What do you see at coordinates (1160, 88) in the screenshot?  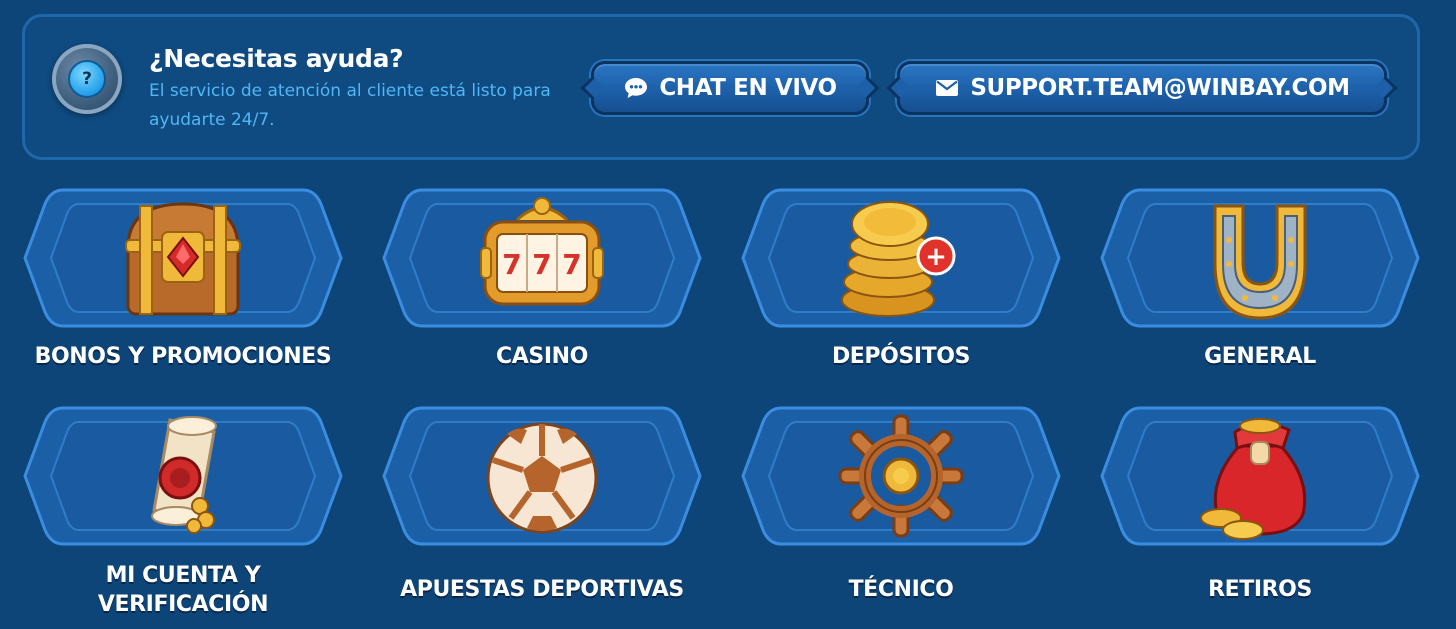 I see `support-email-label: SUPPORT.TEAM@WINBAY.COM` at bounding box center [1160, 88].